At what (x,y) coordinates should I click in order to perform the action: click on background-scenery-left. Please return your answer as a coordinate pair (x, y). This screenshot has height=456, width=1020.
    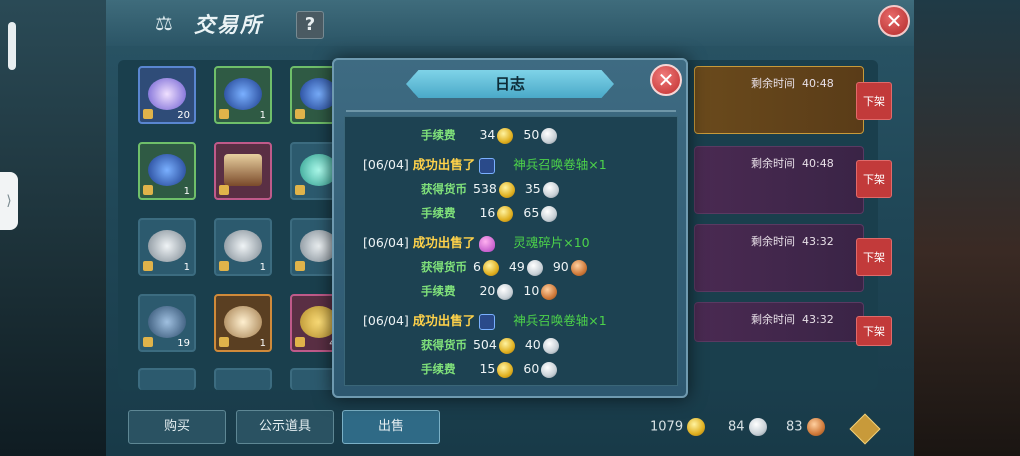
    Looking at the image, I should click on (55, 228).